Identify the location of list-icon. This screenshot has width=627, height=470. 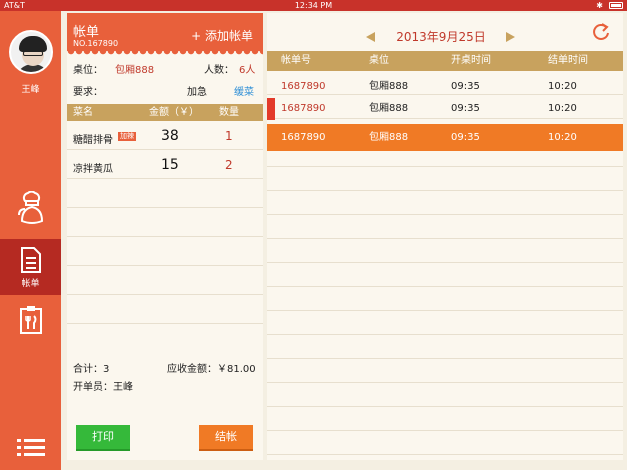
(30, 447).